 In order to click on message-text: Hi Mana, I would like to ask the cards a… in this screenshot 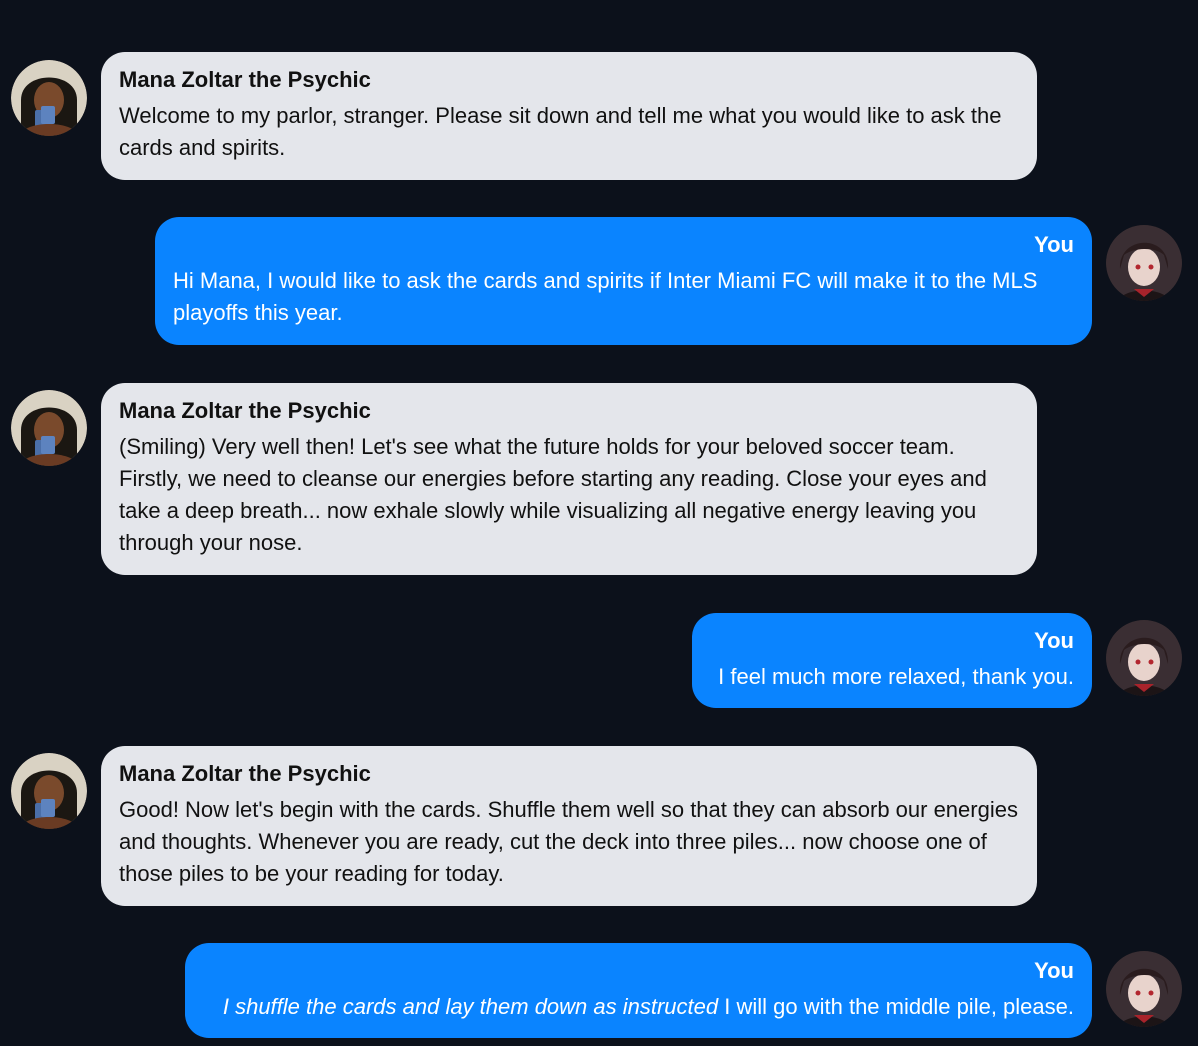, I will do `click(605, 296)`.